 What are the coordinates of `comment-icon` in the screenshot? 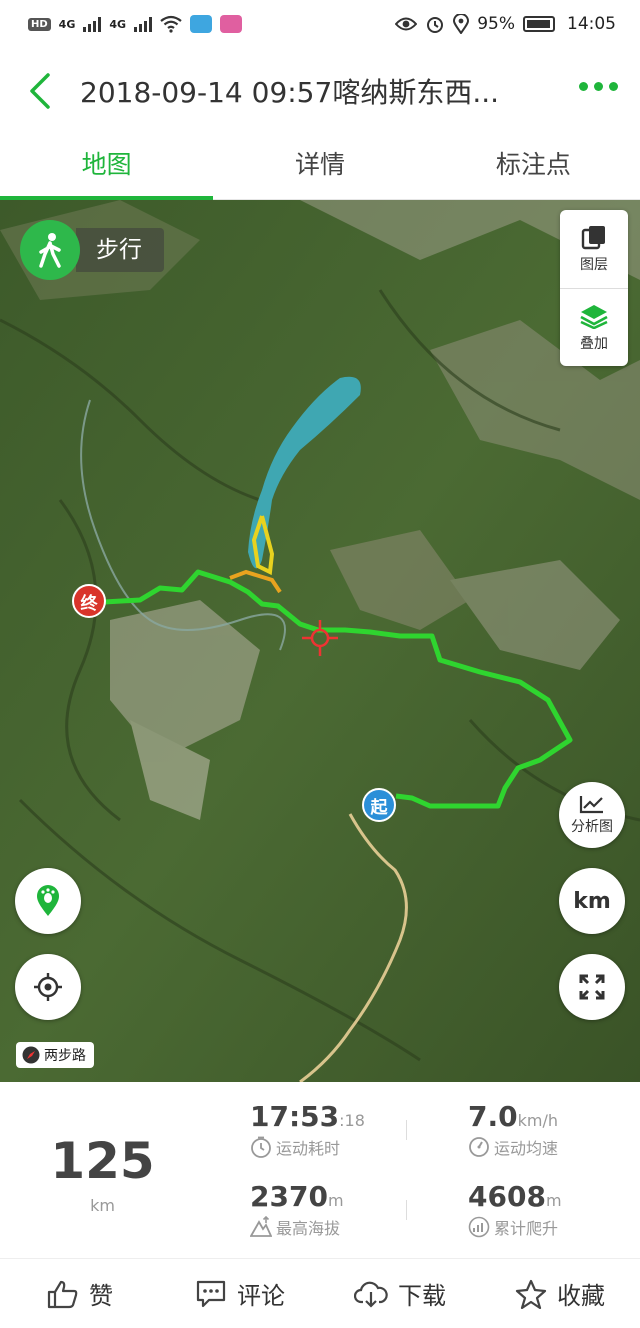 It's located at (211, 1293).